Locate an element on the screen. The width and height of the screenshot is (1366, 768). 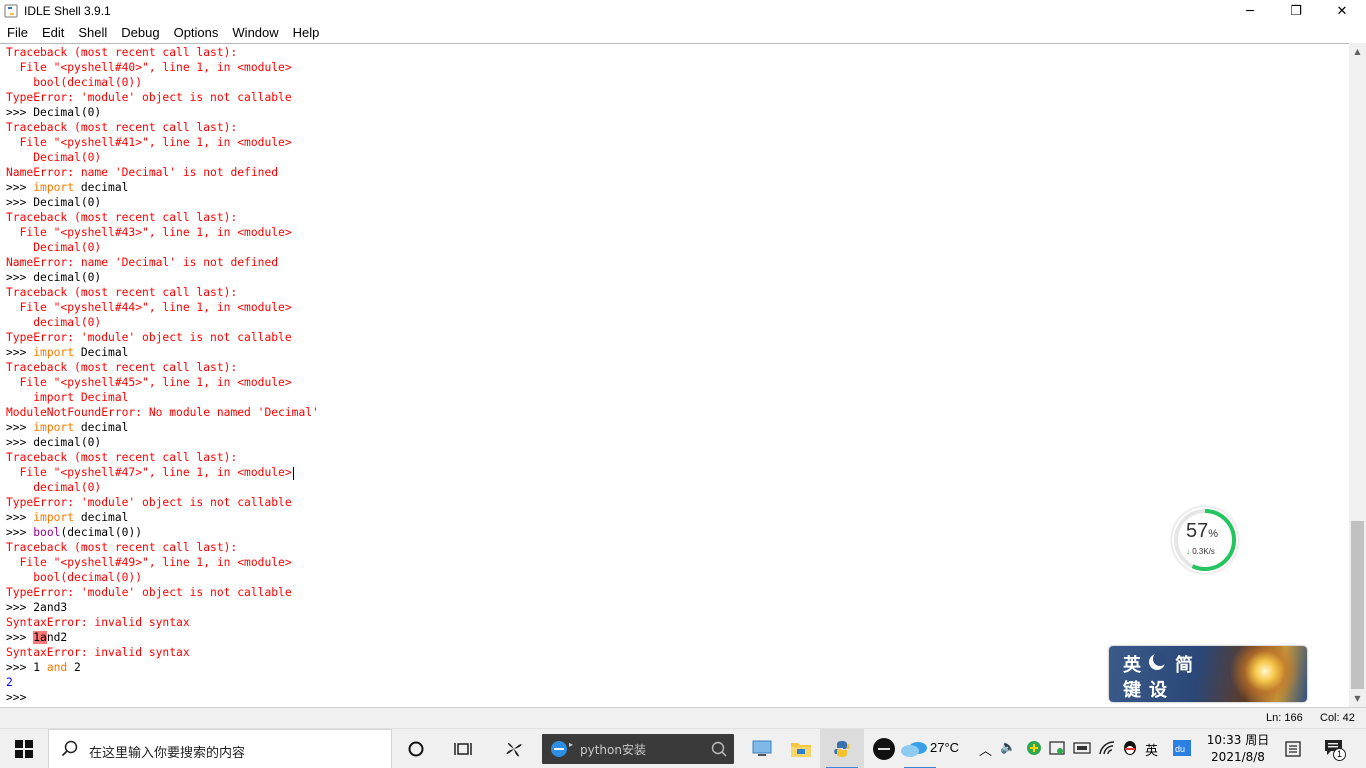
menu-window: Window is located at coordinates (255, 32).